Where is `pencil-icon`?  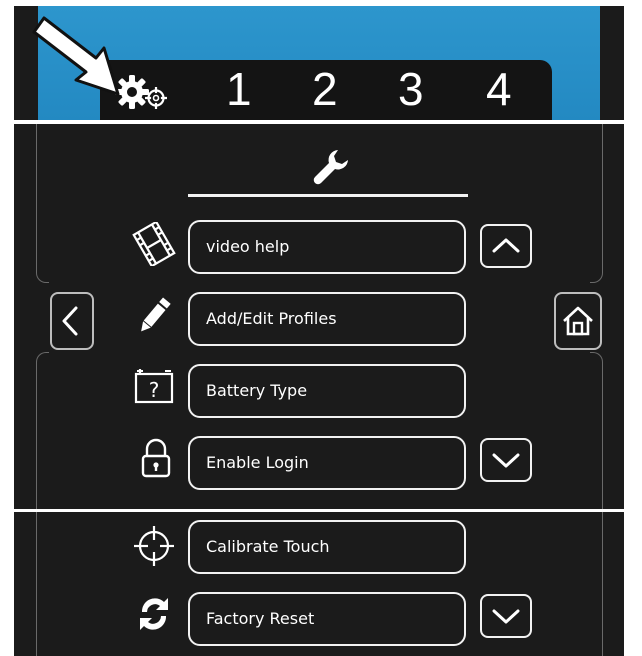
pencil-icon is located at coordinates (156, 314).